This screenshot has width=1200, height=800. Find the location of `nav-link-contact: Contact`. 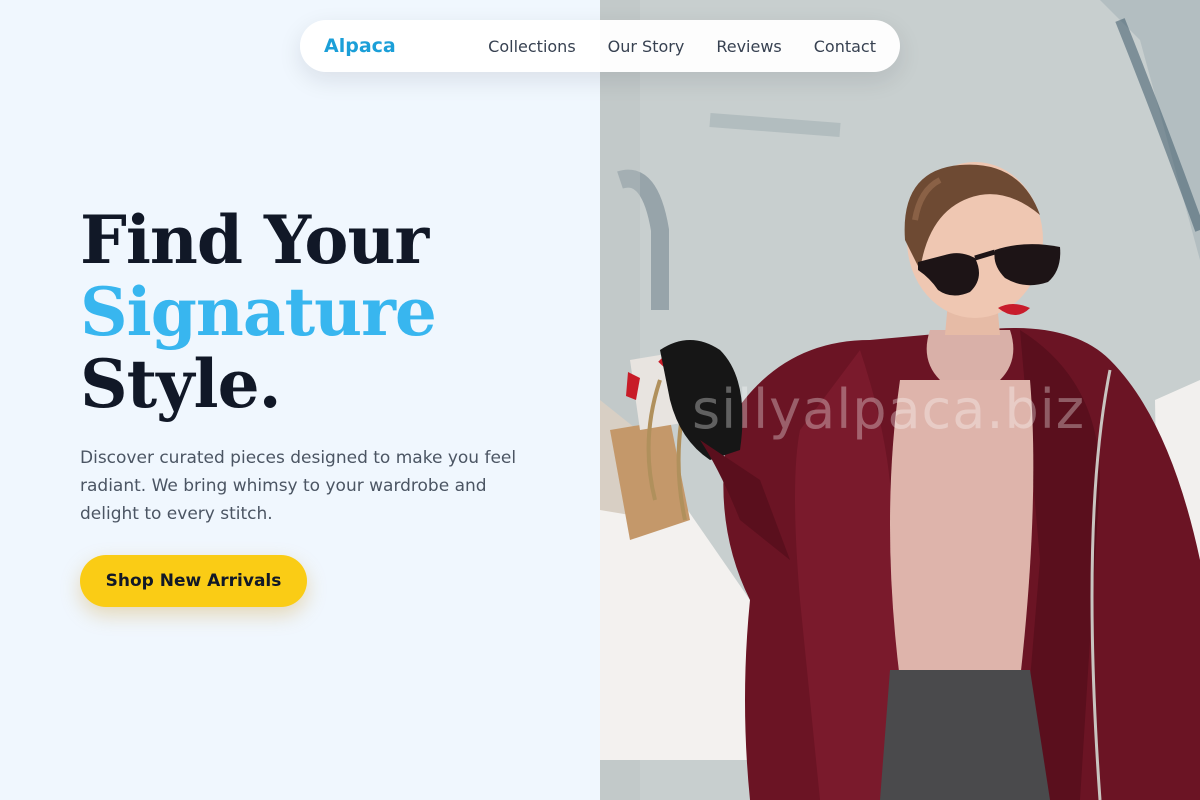

nav-link-contact: Contact is located at coordinates (845, 46).